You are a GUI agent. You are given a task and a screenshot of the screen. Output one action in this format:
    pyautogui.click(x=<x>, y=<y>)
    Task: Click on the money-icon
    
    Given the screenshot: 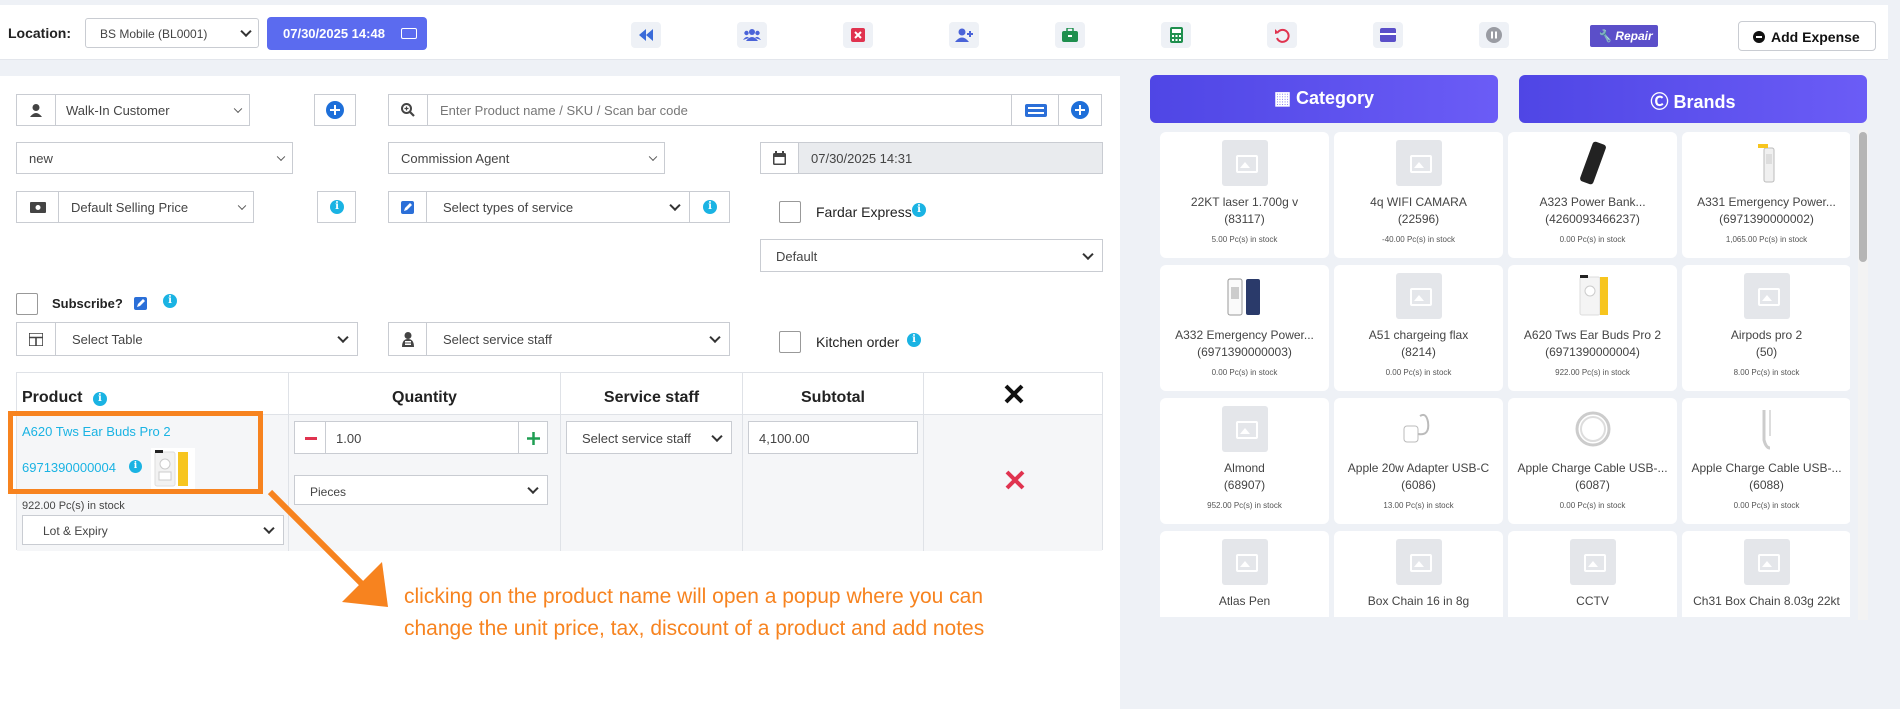 What is the action you would take?
    pyautogui.click(x=38, y=207)
    